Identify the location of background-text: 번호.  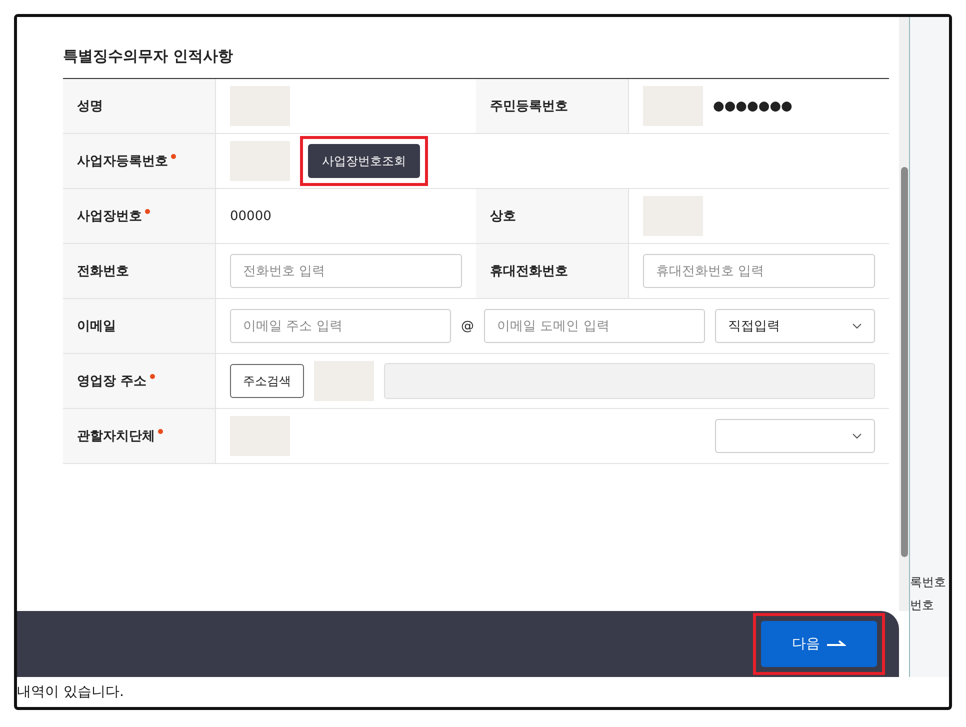
(922, 605).